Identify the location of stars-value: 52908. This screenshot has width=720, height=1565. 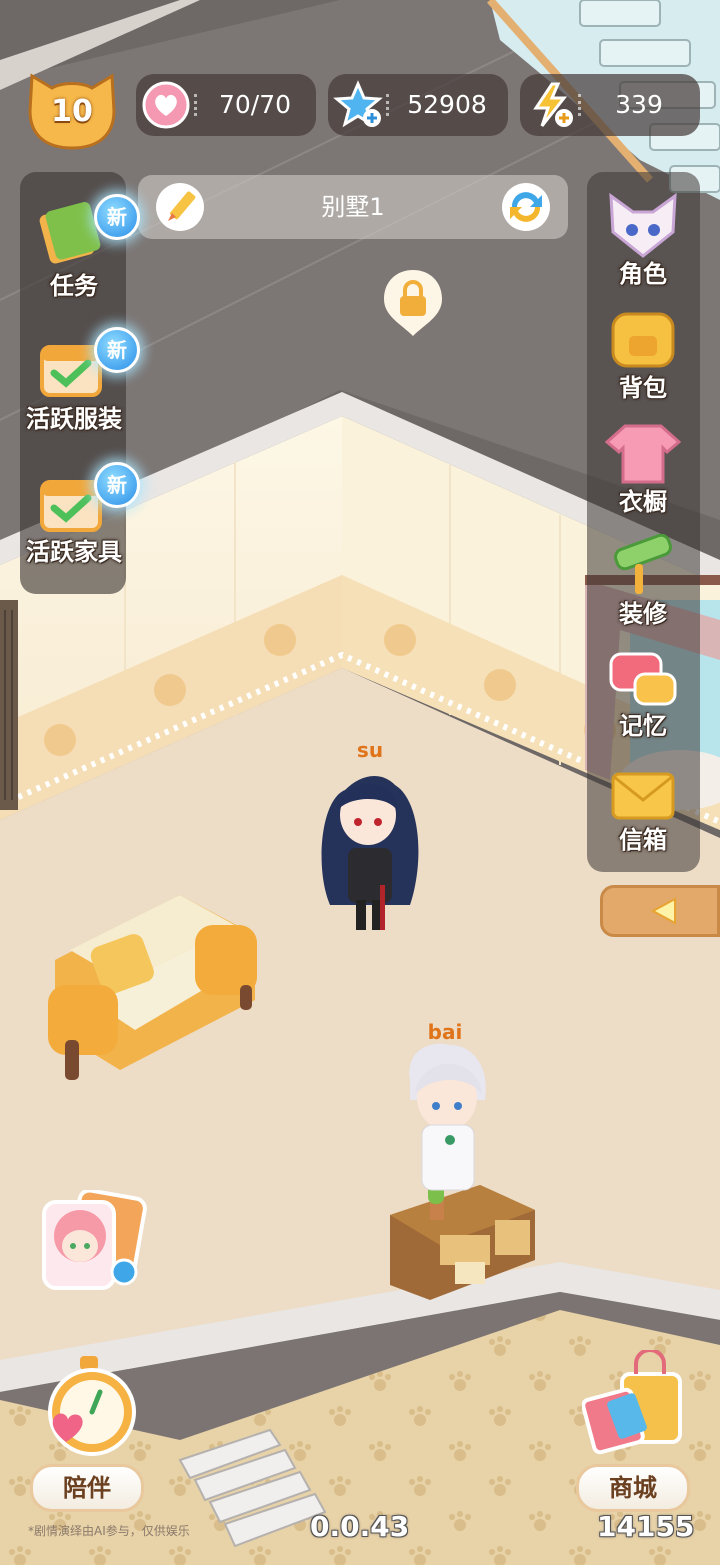
(447, 104).